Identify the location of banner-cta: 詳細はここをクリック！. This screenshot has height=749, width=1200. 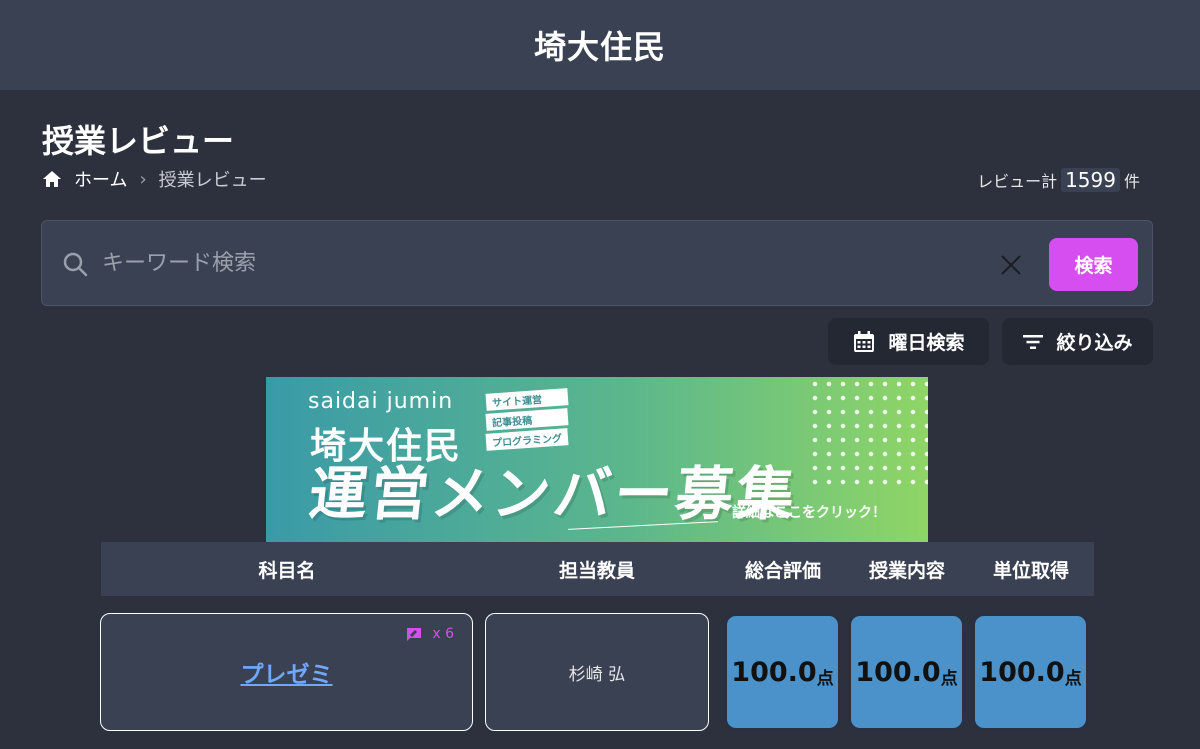
(809, 513).